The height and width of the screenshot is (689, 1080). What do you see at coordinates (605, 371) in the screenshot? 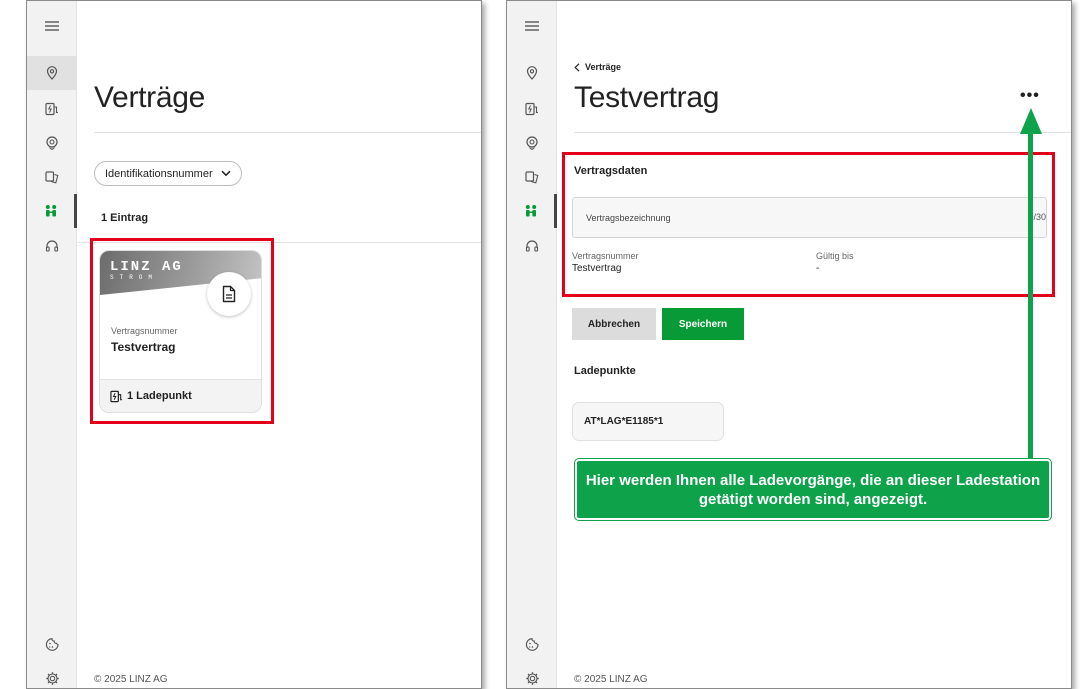
I see `charging-points-heading: Ladepunkte` at bounding box center [605, 371].